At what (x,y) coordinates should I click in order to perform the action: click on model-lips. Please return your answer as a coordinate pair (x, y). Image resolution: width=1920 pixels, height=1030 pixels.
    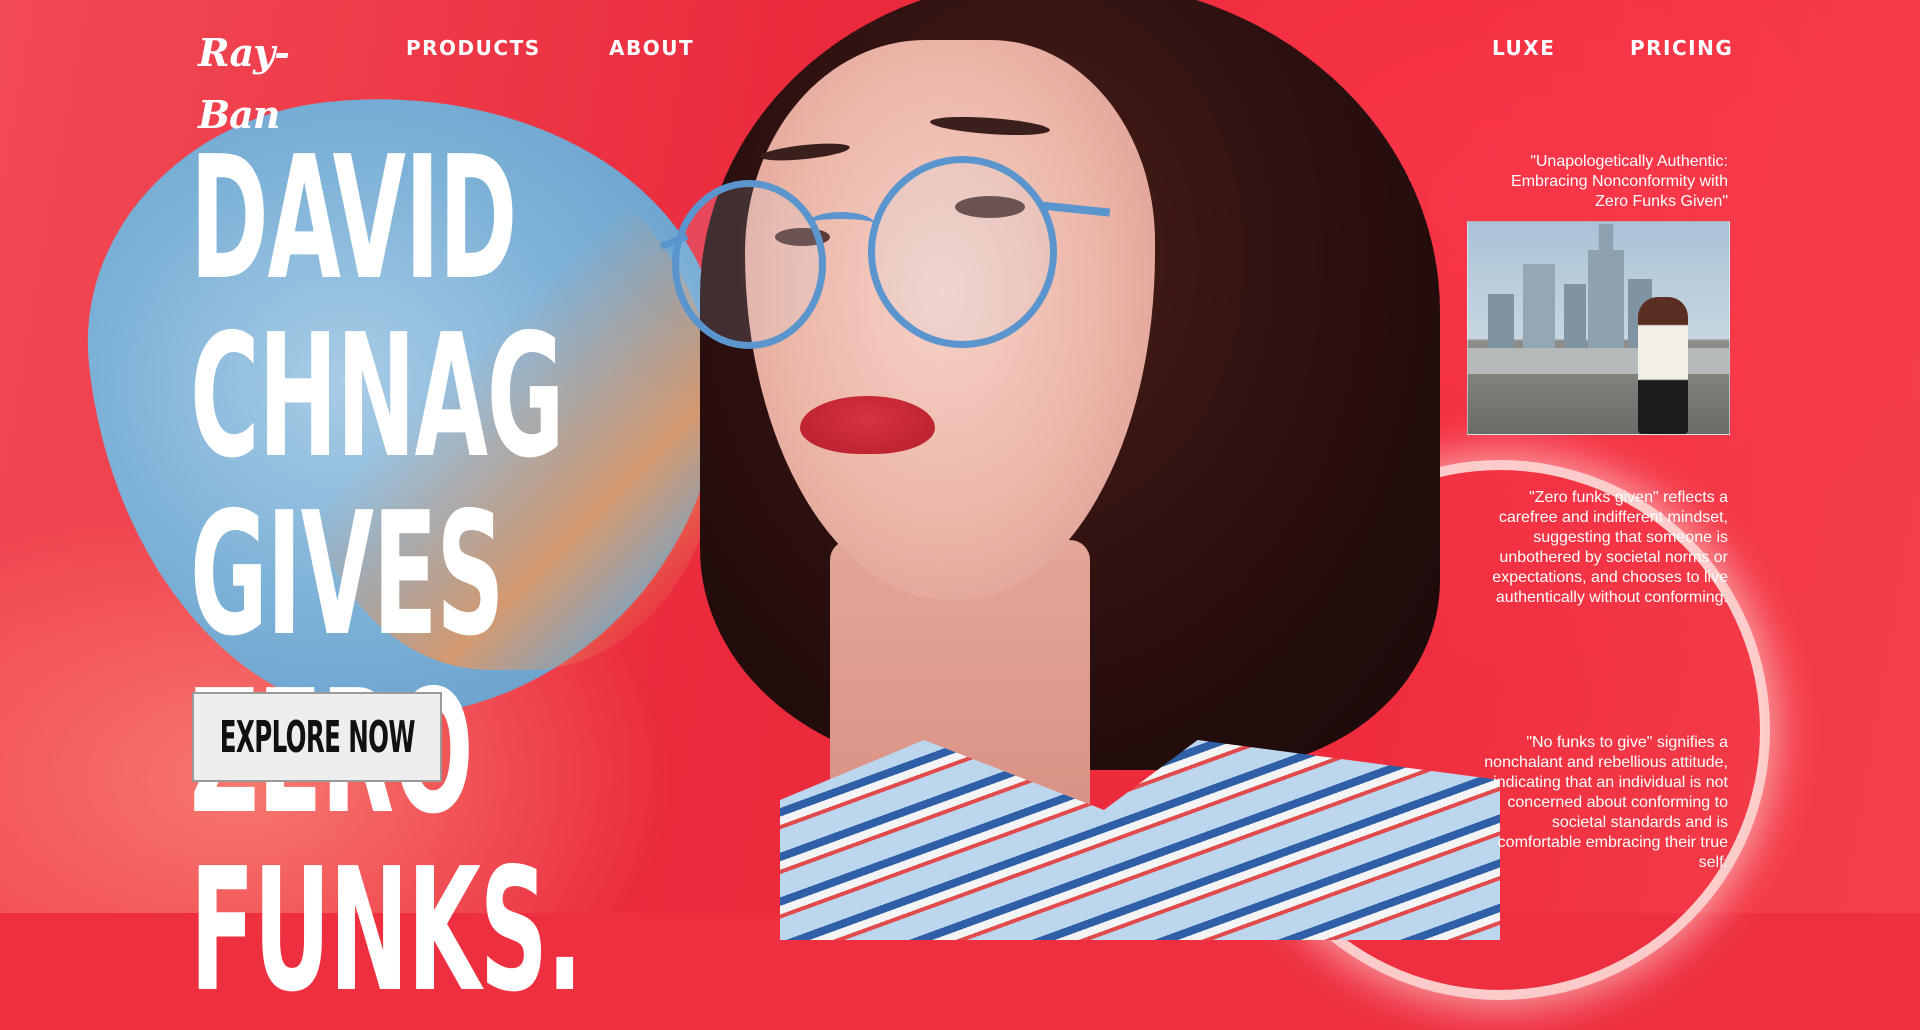
    Looking at the image, I should click on (867, 425).